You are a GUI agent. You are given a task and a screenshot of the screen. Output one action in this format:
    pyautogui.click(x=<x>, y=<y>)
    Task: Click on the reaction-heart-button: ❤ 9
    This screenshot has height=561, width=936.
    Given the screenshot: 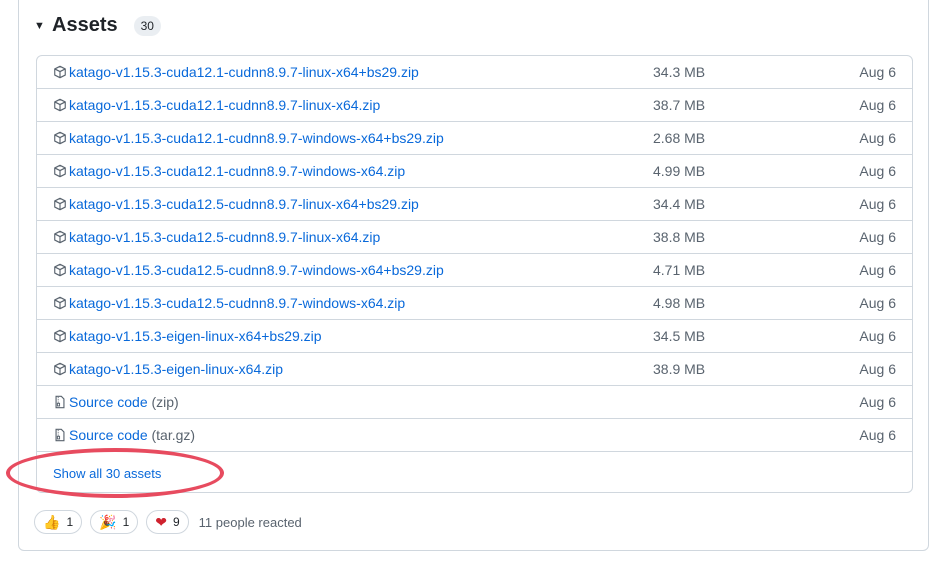 What is the action you would take?
    pyautogui.click(x=167, y=522)
    